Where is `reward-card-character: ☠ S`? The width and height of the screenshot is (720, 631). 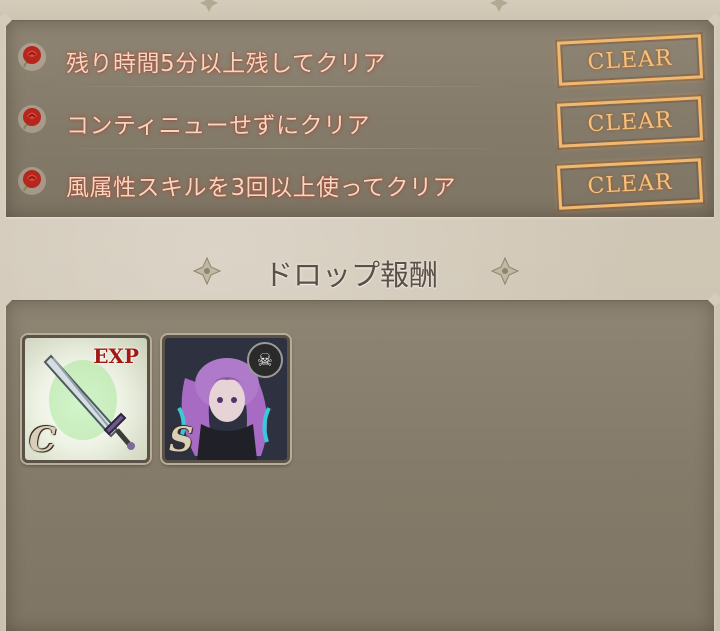 reward-card-character: ☠ S is located at coordinates (226, 399).